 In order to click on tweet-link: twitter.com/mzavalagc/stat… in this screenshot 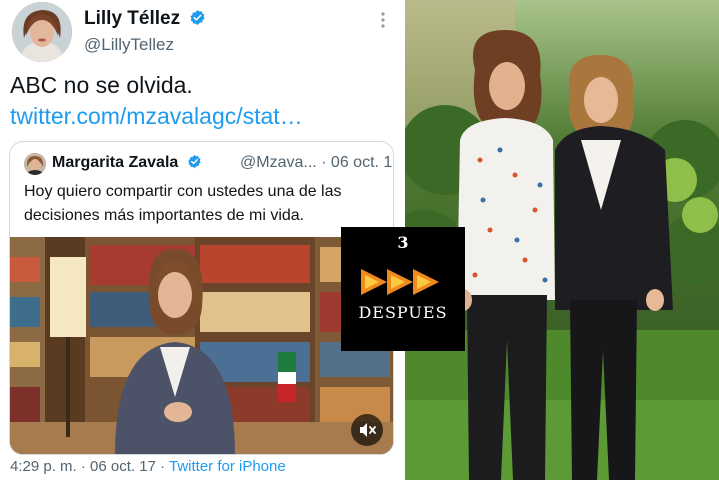, I will do `click(156, 116)`.